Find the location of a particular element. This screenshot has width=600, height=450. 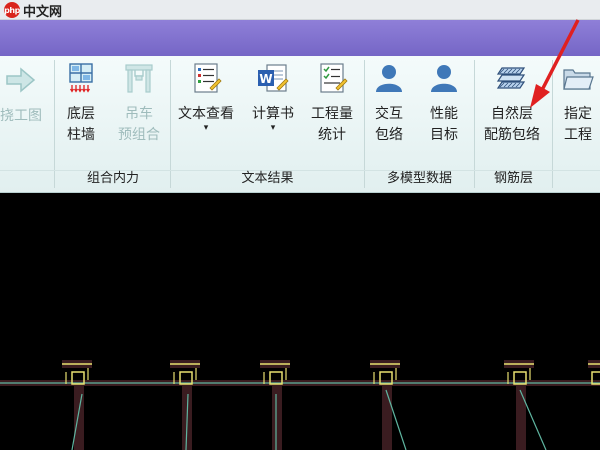

annotation-arrow is located at coordinates (555, 63).